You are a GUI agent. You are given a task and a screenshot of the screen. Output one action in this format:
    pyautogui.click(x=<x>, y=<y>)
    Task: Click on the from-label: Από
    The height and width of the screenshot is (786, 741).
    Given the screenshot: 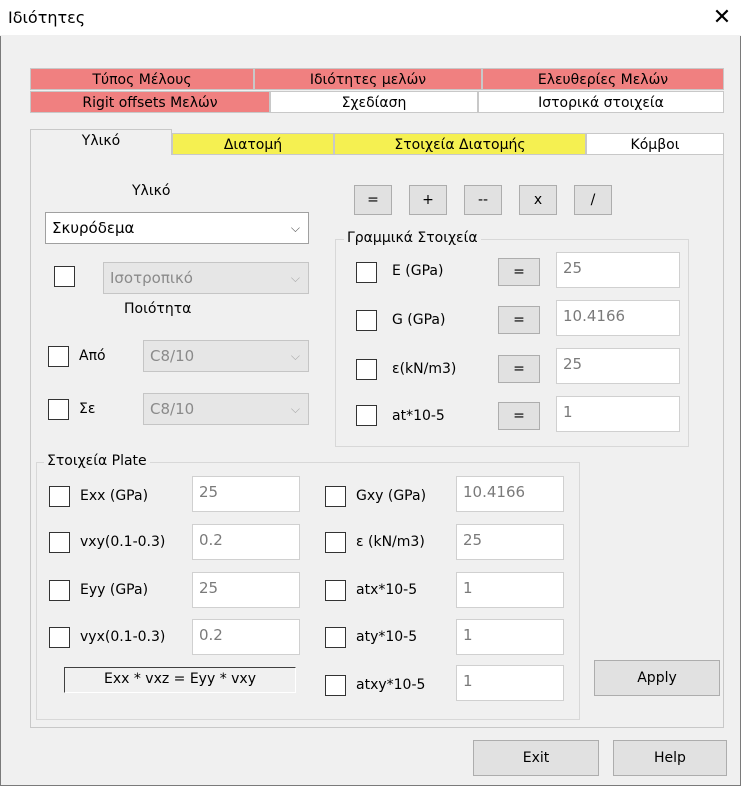 What is the action you would take?
    pyautogui.click(x=92, y=356)
    